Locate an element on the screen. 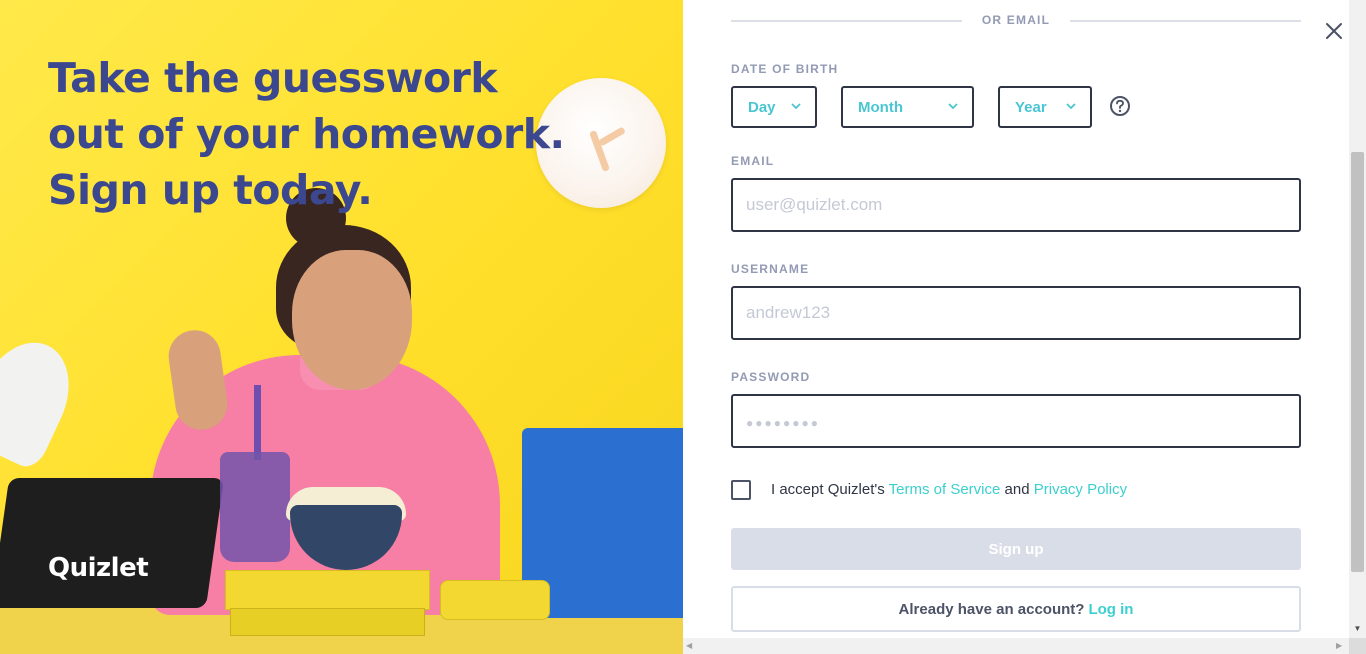  scroll-down-arrow-icon: ▼ is located at coordinates (1357, 629).